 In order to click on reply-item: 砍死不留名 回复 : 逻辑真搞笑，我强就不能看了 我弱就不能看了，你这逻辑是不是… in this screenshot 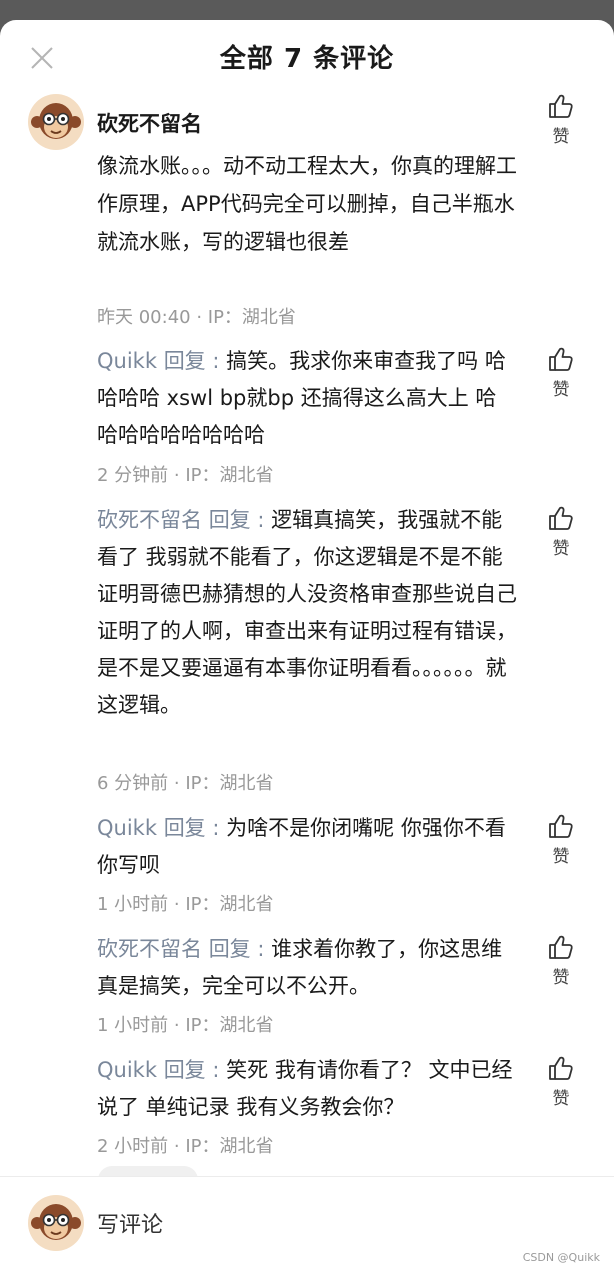, I will do `click(307, 613)`.